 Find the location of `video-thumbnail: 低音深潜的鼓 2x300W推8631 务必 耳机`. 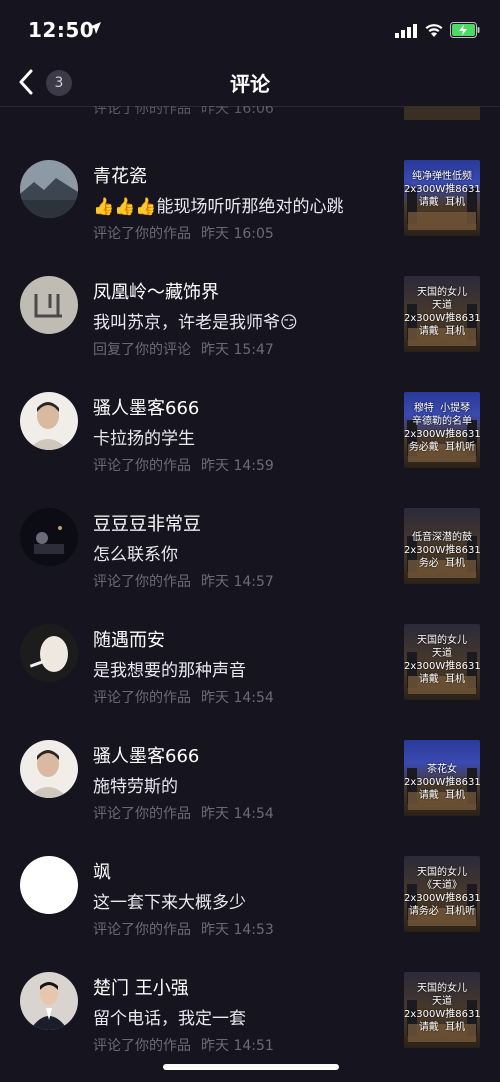

video-thumbnail: 低音深潜的鼓 2x300W推8631 务必 耳机 is located at coordinates (442, 546).